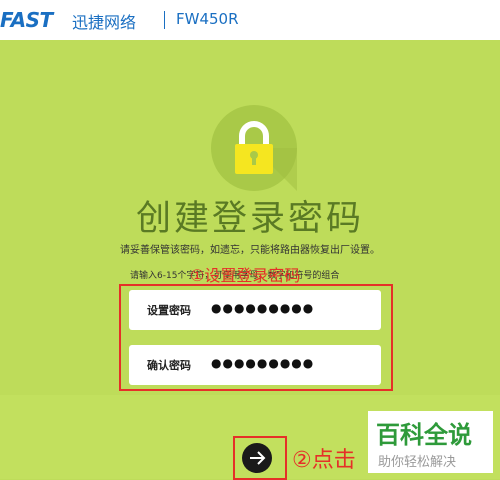  Describe the element at coordinates (169, 310) in the screenshot. I see `password-label: 设置密码` at that location.